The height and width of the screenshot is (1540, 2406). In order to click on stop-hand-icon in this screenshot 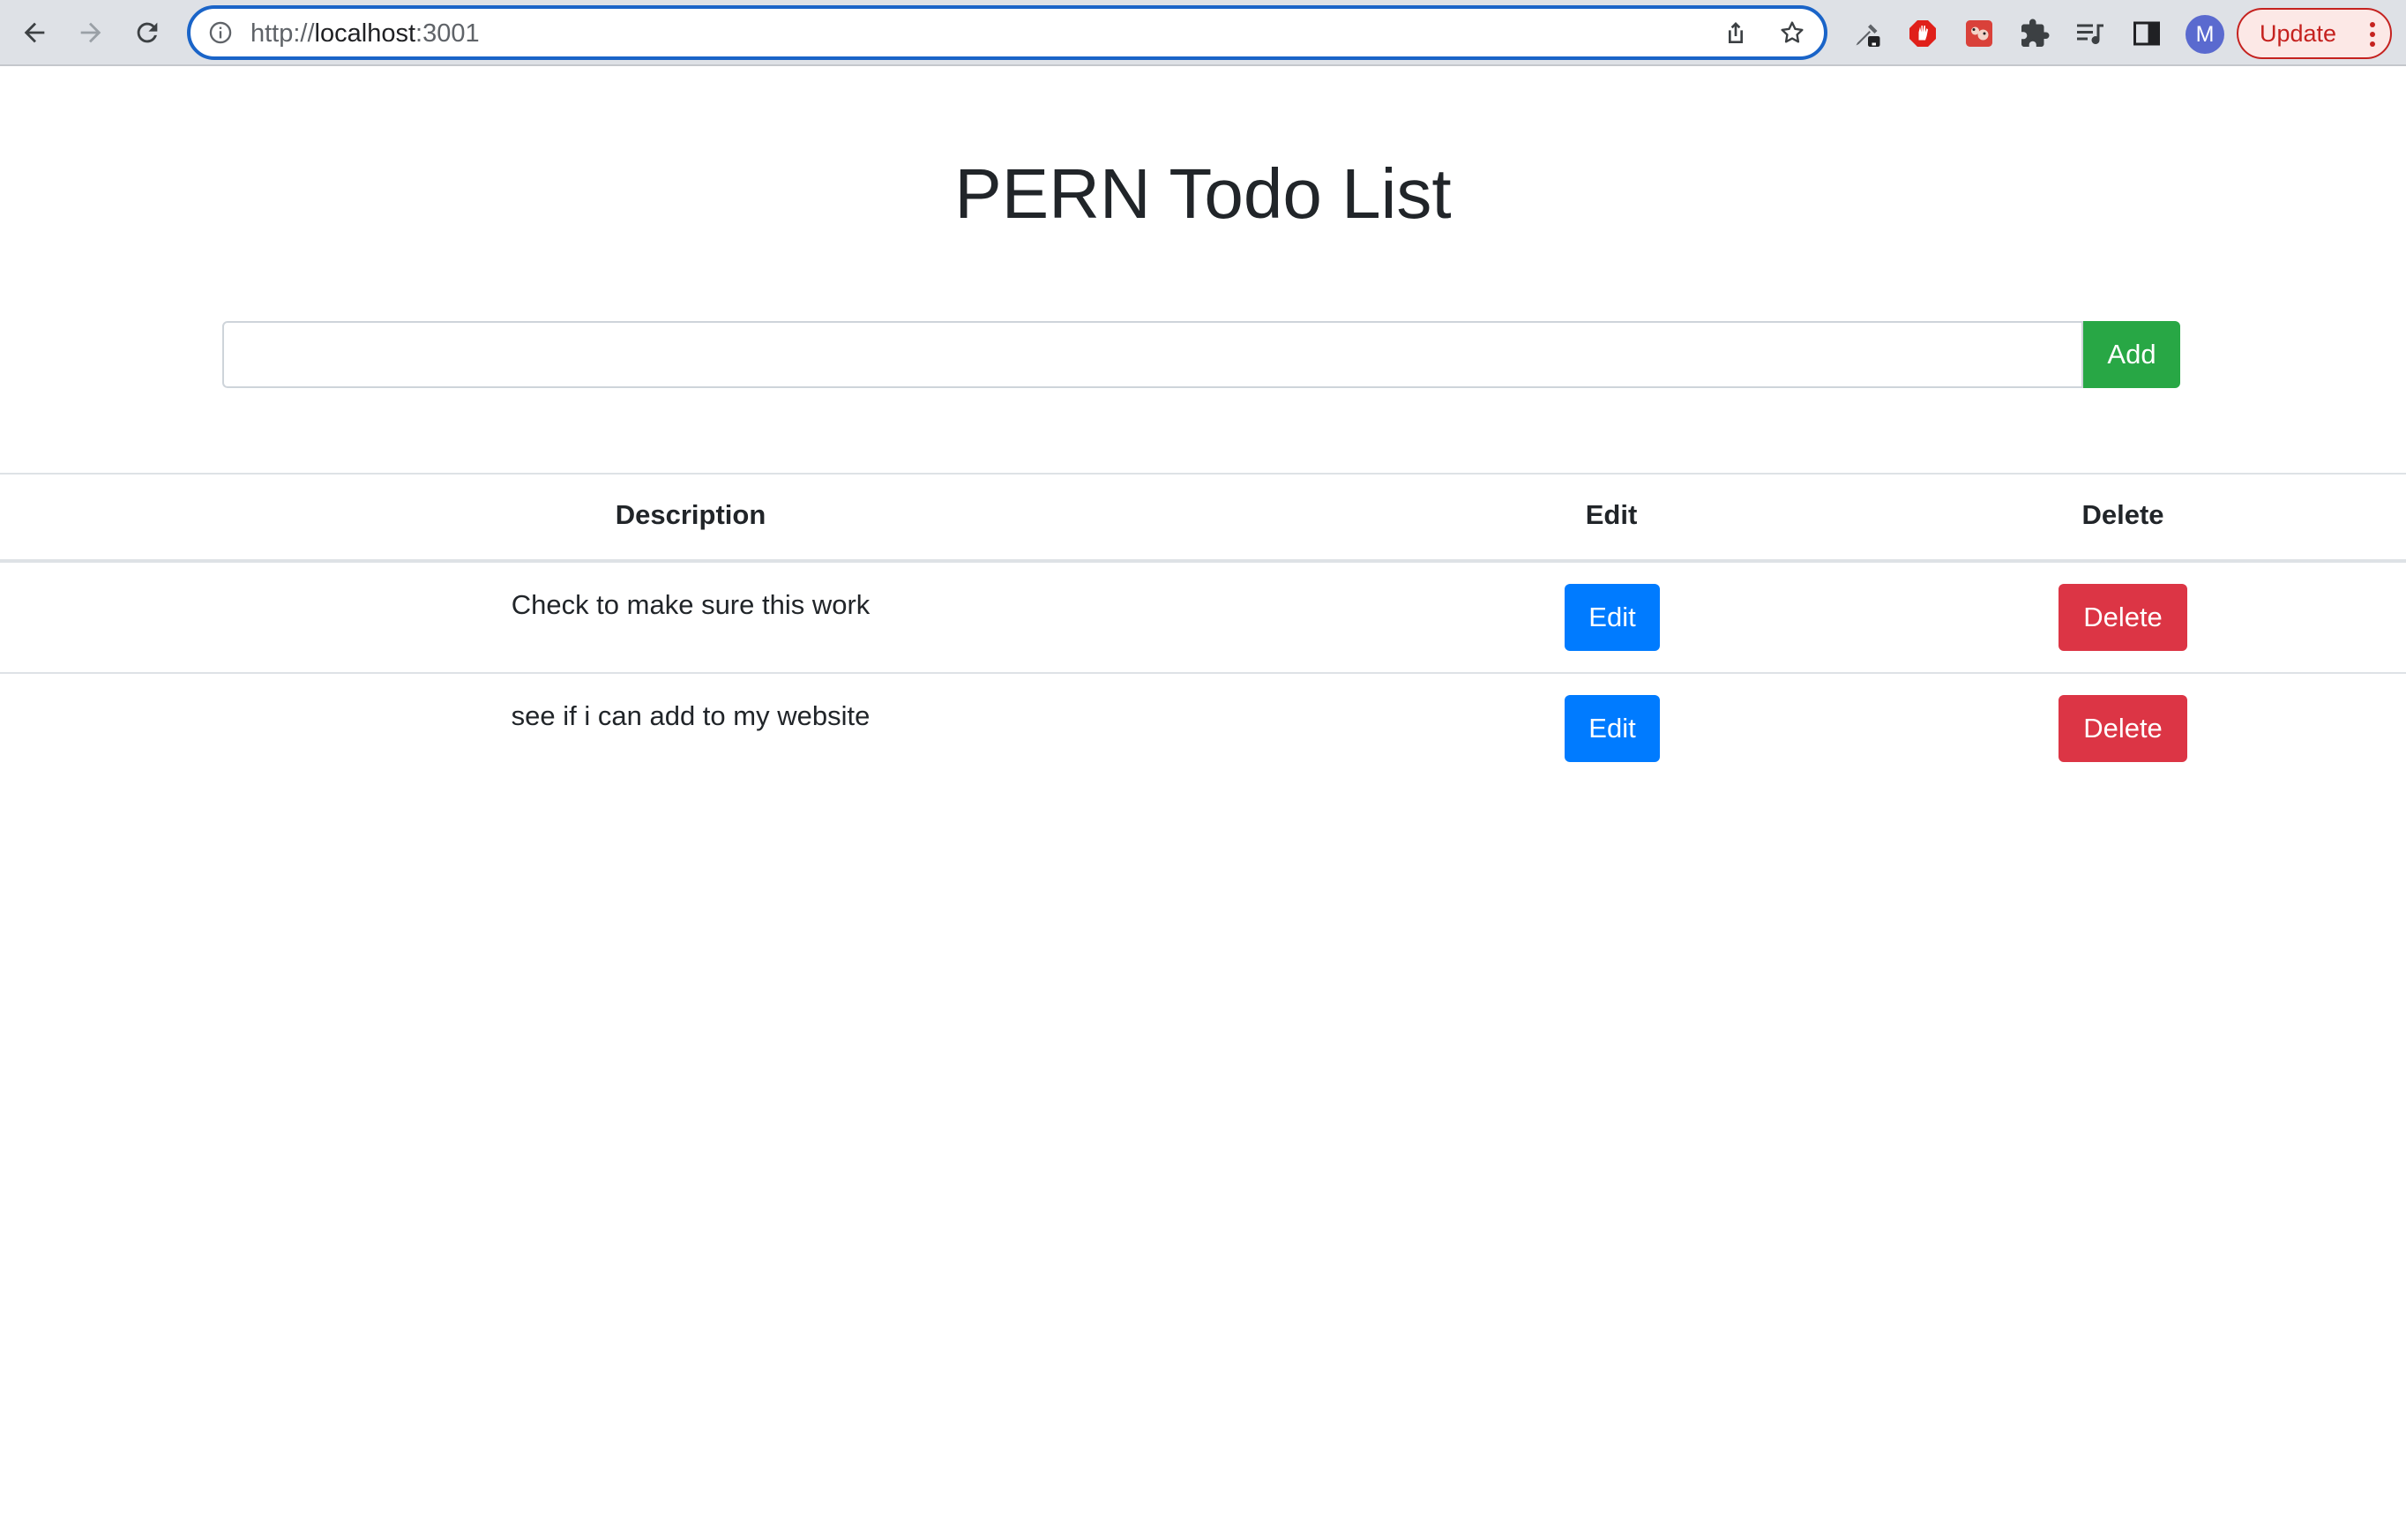, I will do `click(1922, 33)`.